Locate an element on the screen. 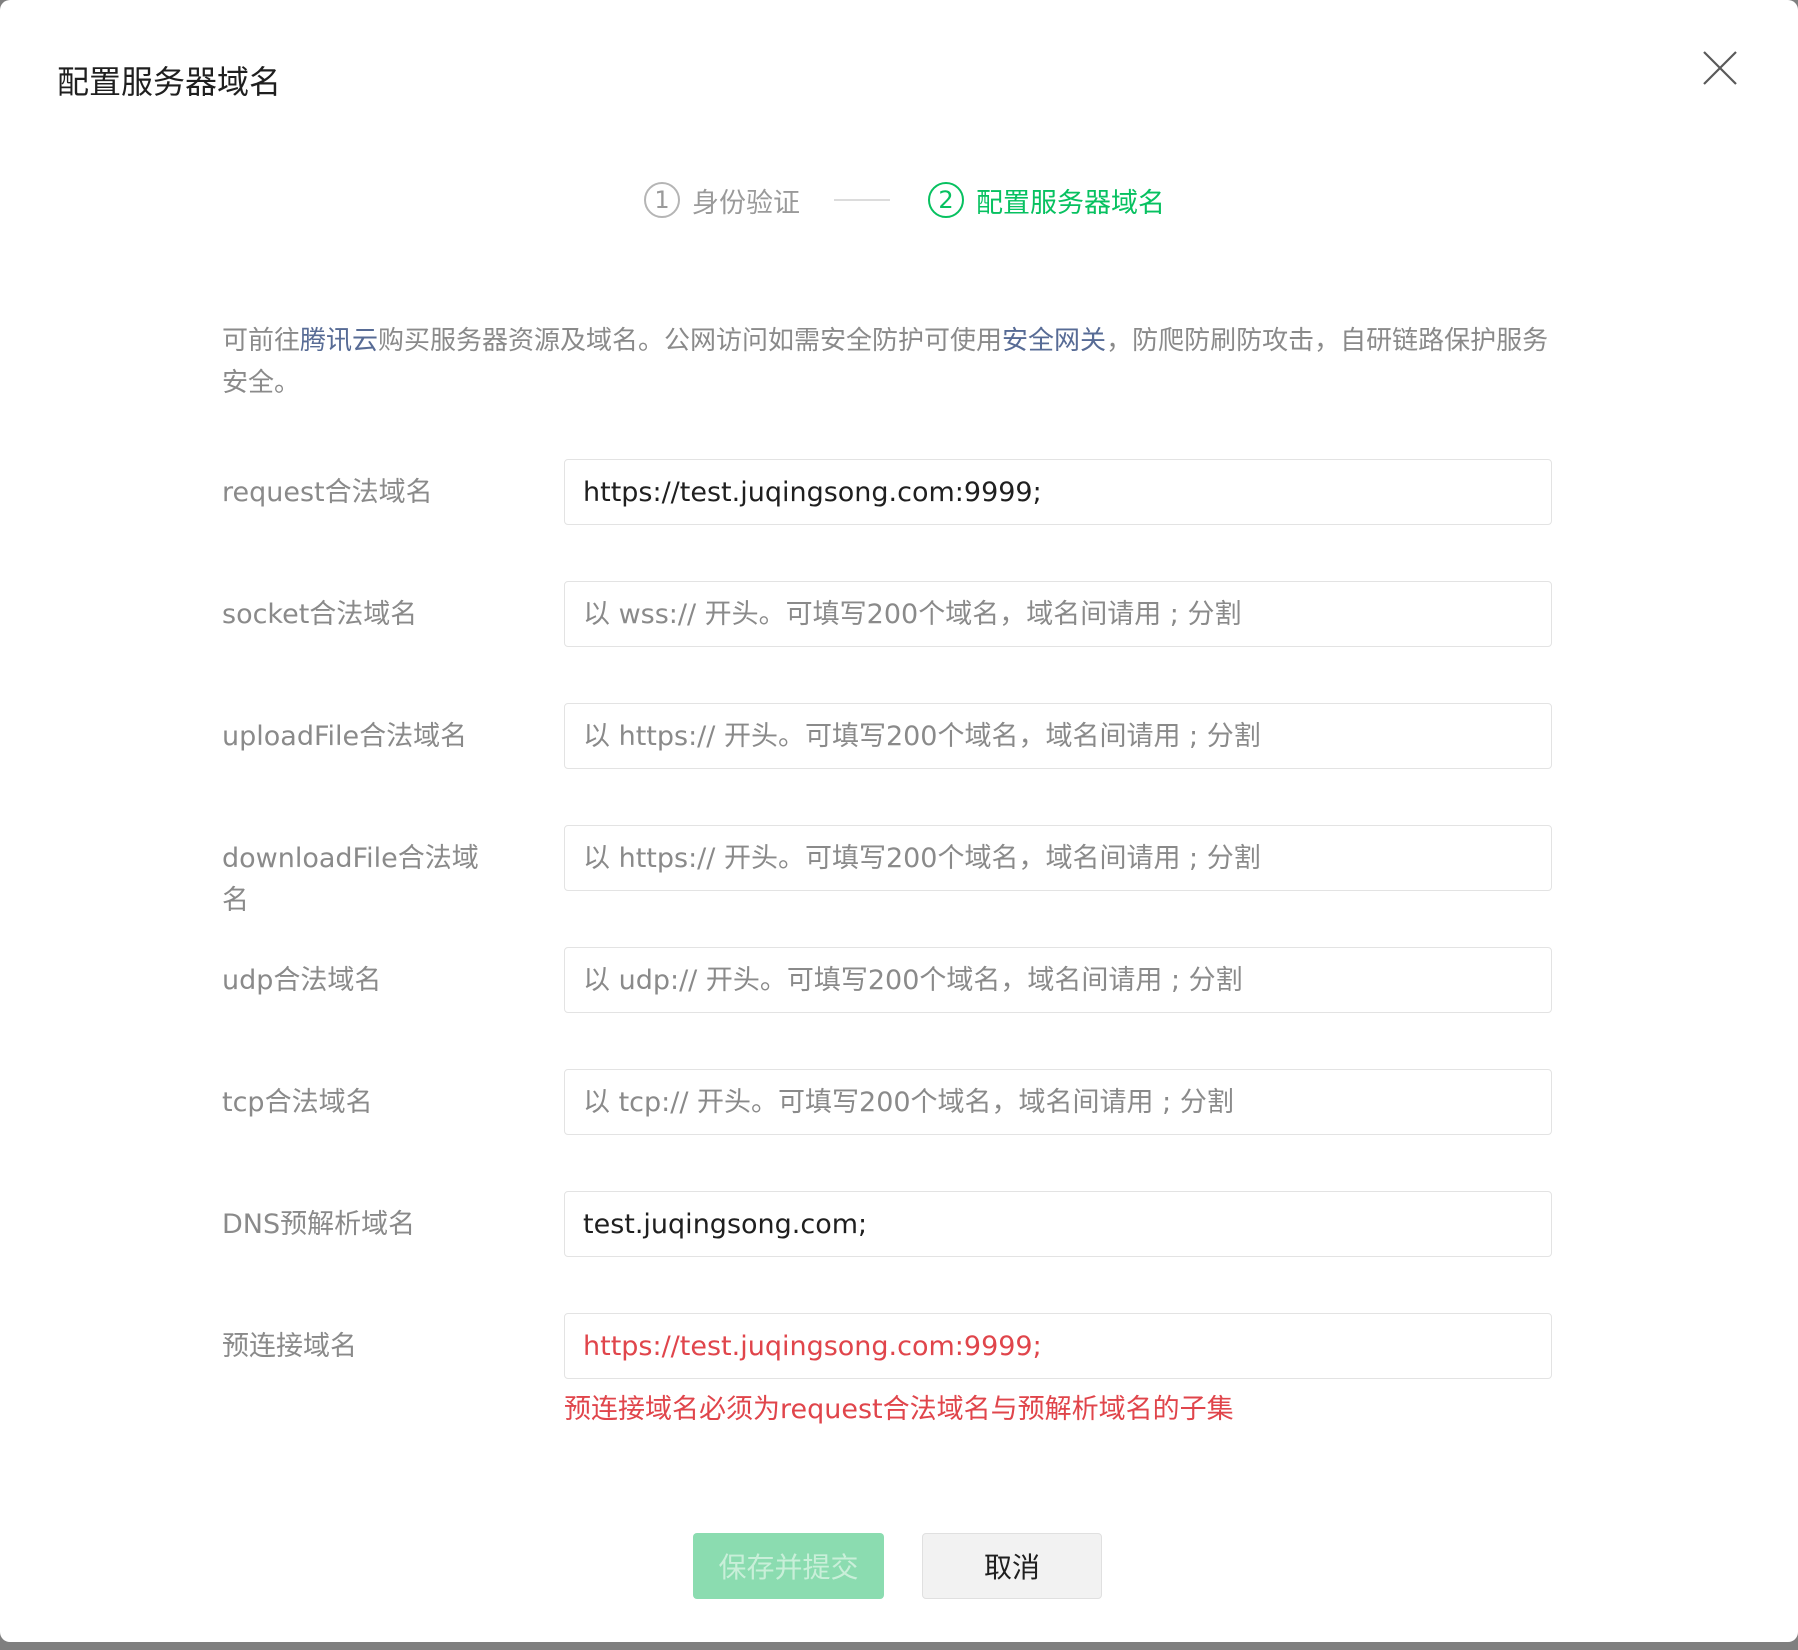 Image resolution: width=1798 pixels, height=1650 pixels. step-label: 身份验证 is located at coordinates (746, 203).